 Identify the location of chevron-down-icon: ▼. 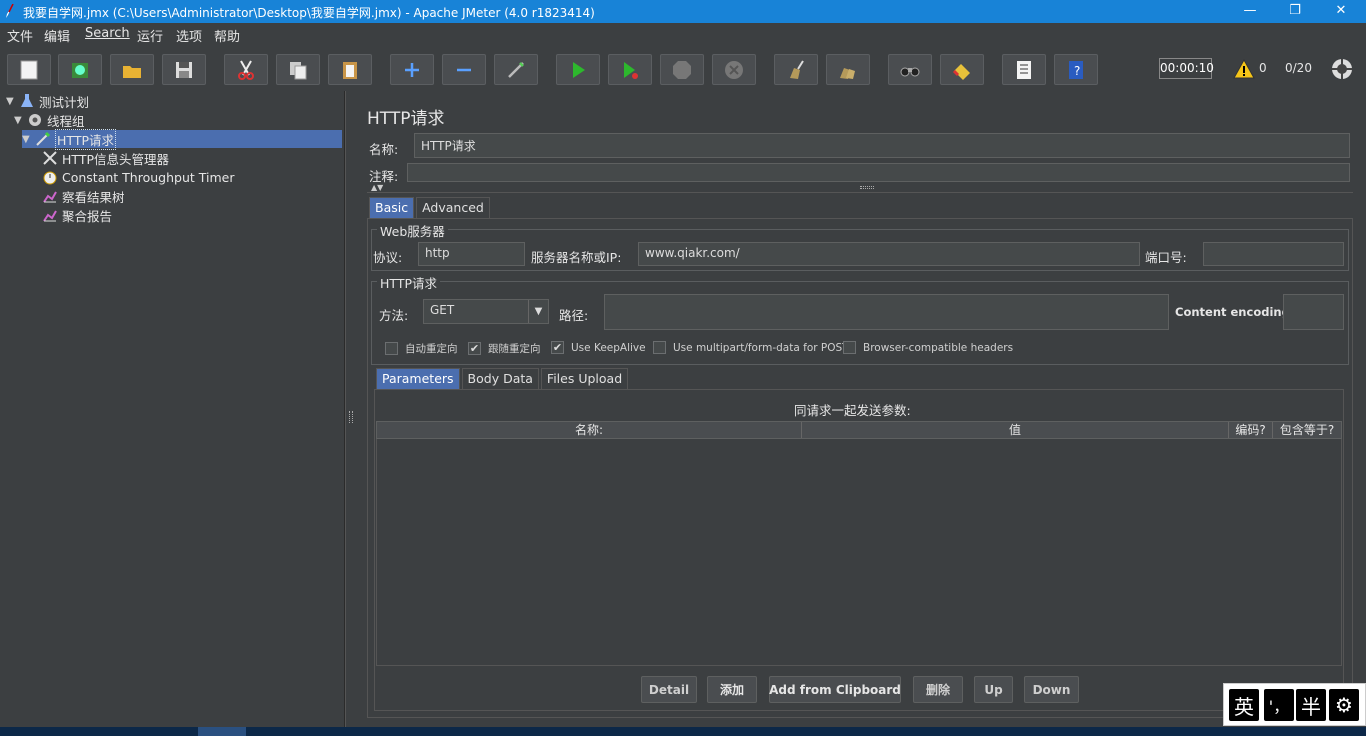
(538, 311).